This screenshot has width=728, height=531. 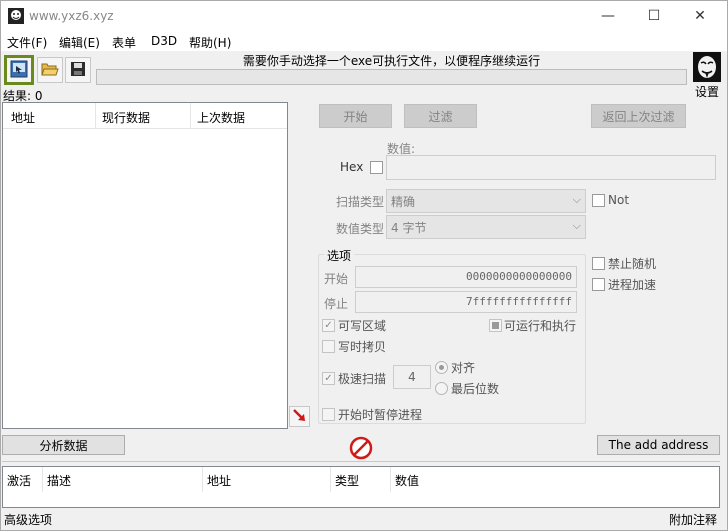 I want to click on results-list-header: 地址 现行数据 上次数据, so click(x=145, y=116).